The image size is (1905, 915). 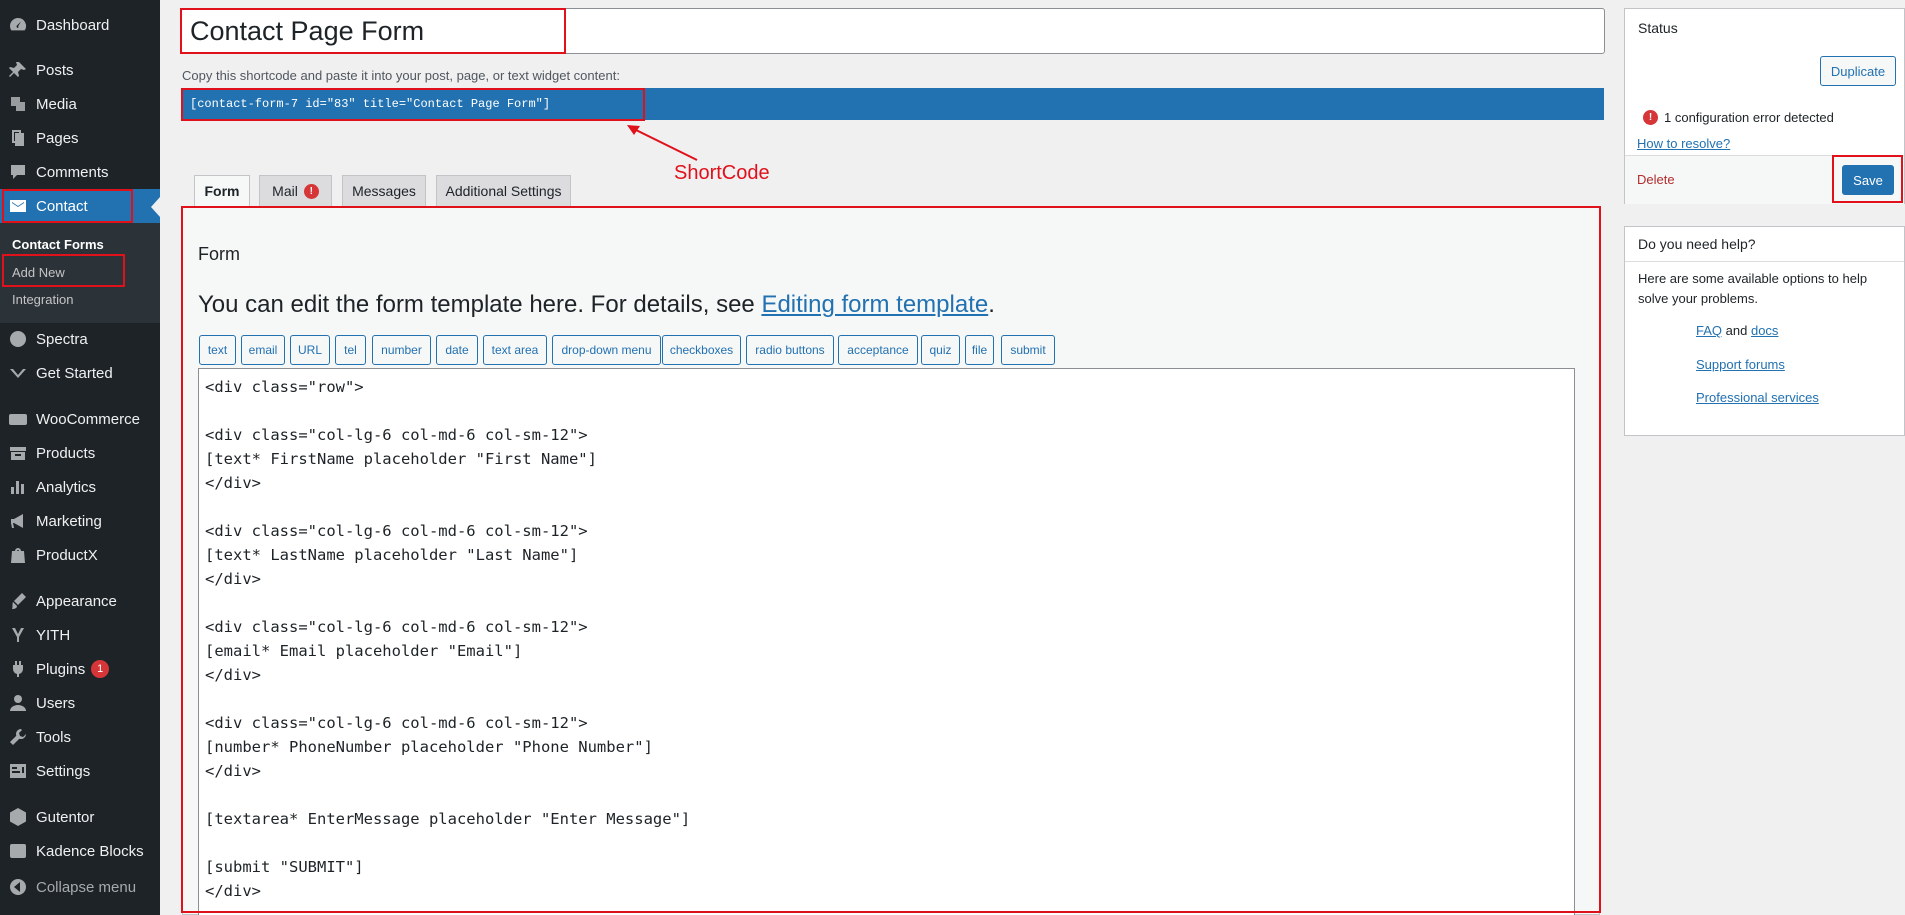 I want to click on code-line: </div>, so click(x=233, y=579).